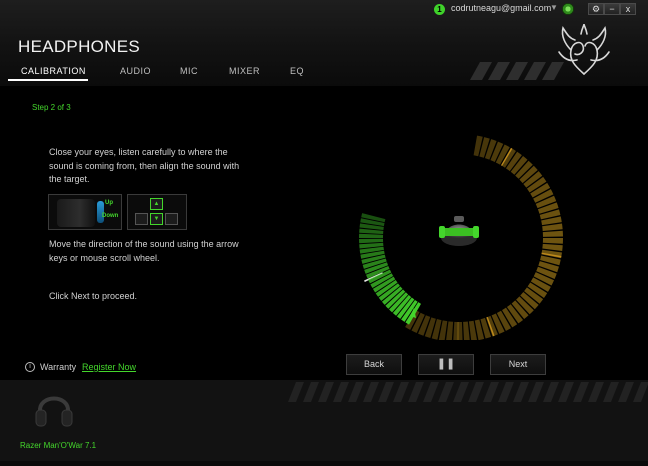  Describe the element at coordinates (76, 213) in the screenshot. I see `mouse-illustration-icon` at that location.